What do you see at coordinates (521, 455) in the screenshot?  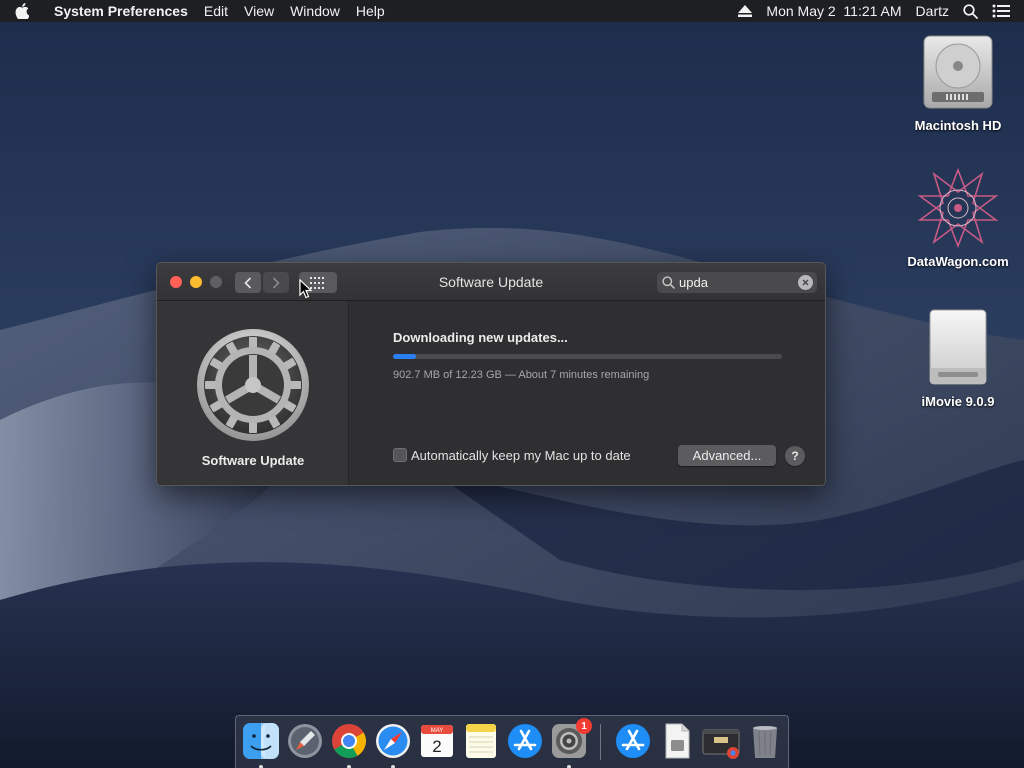 I see `auto-update-label: Automatically keep my Mac up to date` at bounding box center [521, 455].